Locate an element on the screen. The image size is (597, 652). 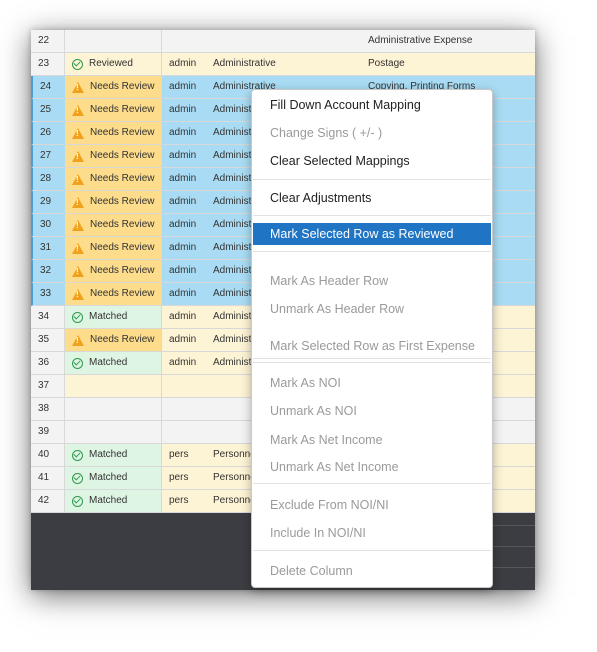
row-number: 39 is located at coordinates (48, 432).